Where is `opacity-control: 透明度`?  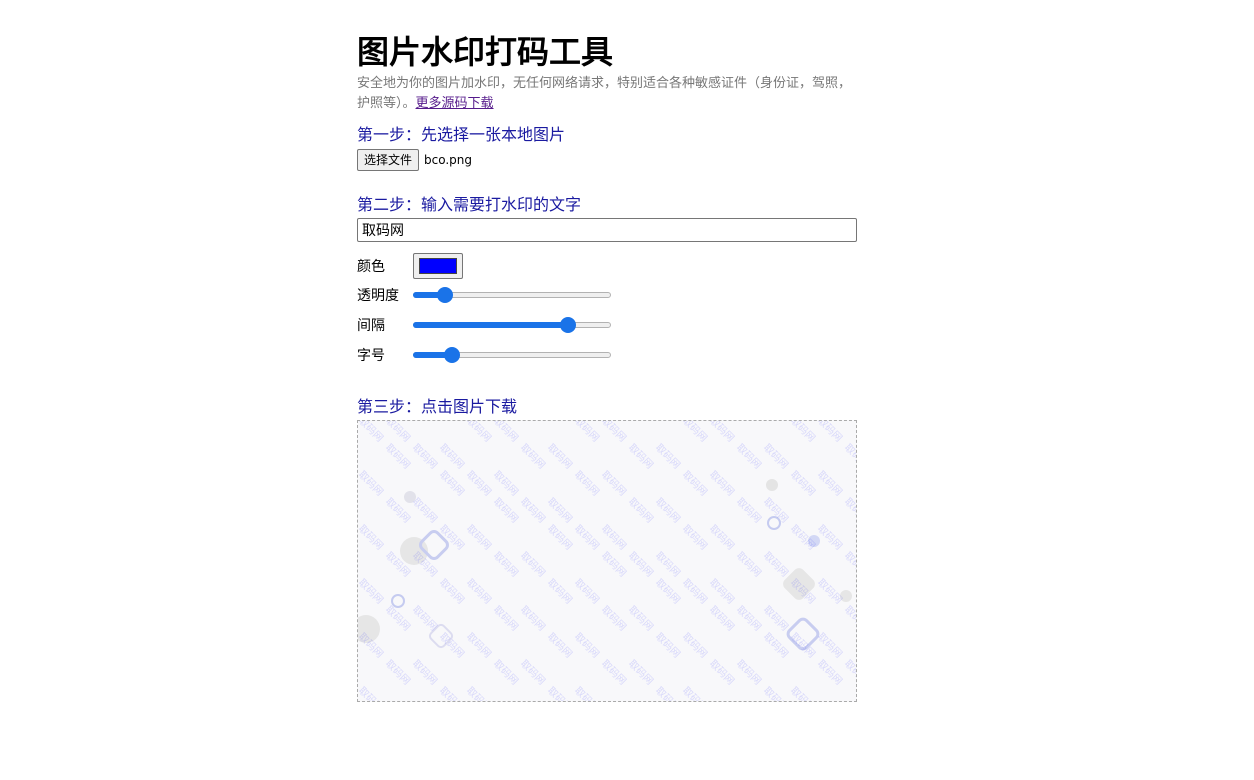
opacity-control: 透明度 is located at coordinates (607, 295).